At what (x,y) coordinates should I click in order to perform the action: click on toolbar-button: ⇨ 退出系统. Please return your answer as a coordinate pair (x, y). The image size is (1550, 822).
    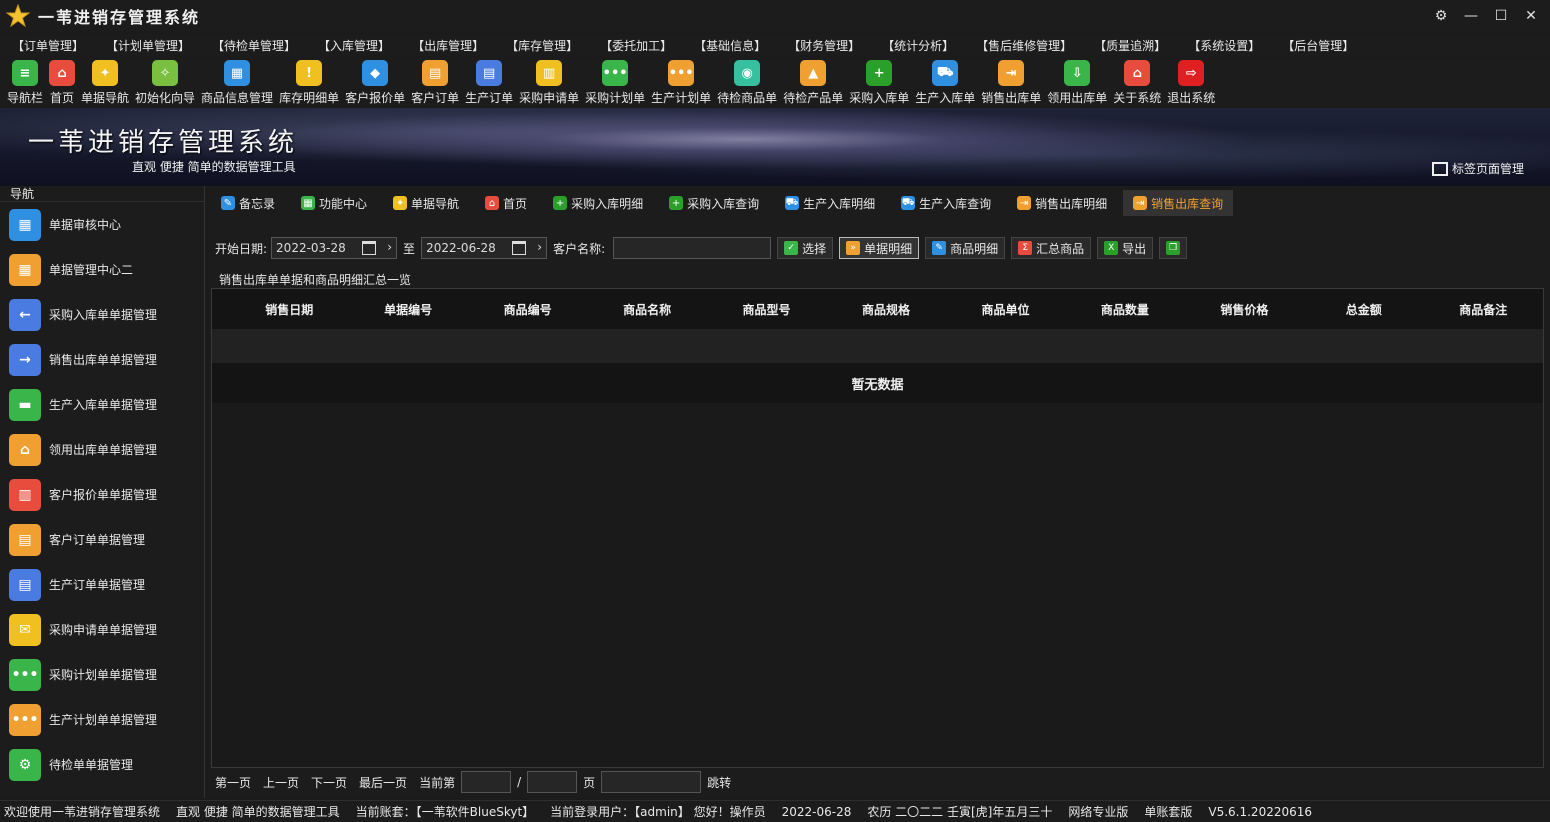
    Looking at the image, I should click on (1191, 82).